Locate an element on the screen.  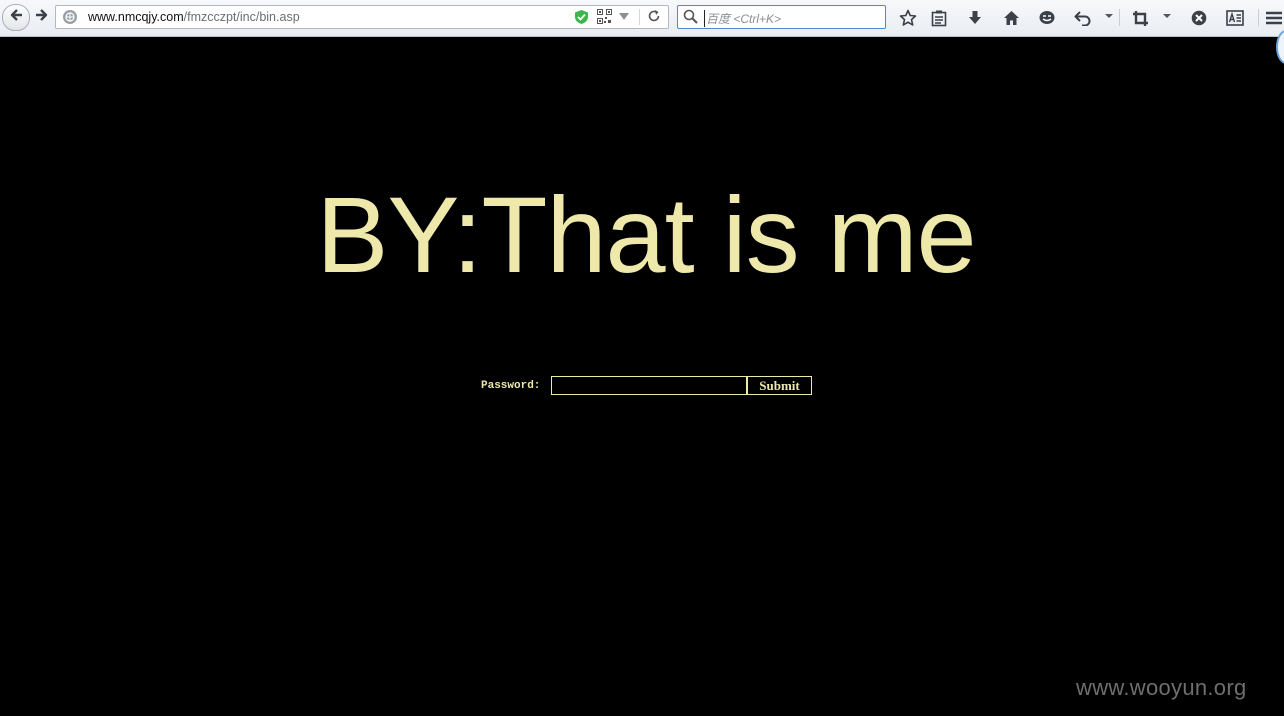
dropdown-icon is located at coordinates (624, 17).